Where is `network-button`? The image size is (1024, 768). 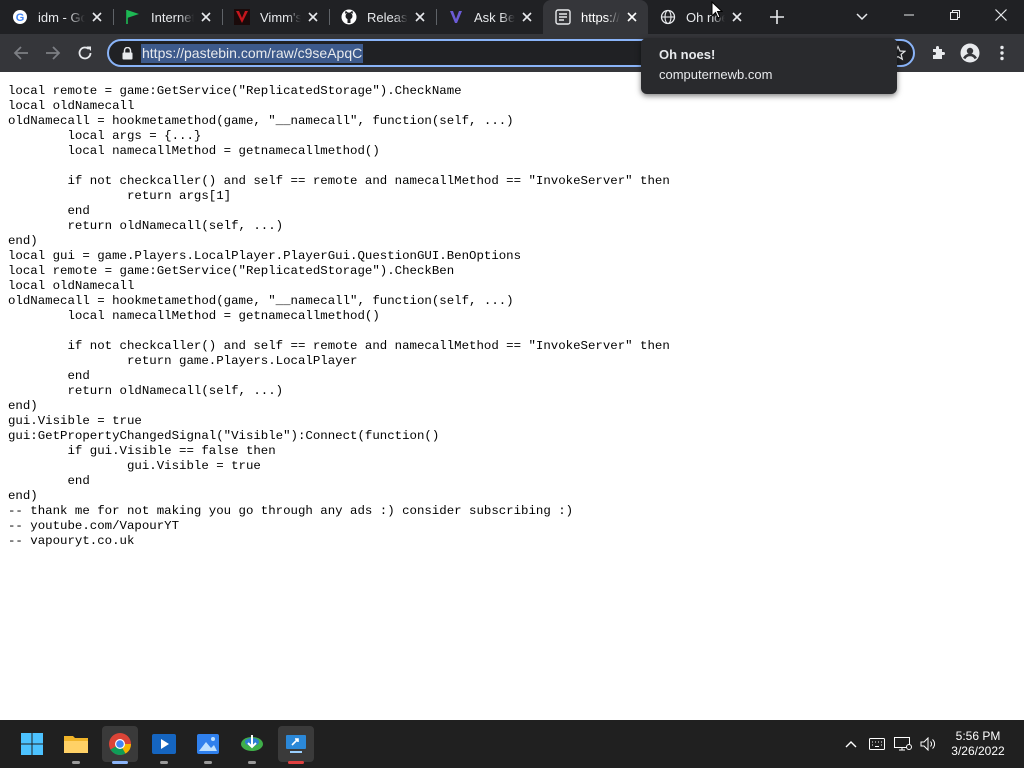
network-button is located at coordinates (903, 744).